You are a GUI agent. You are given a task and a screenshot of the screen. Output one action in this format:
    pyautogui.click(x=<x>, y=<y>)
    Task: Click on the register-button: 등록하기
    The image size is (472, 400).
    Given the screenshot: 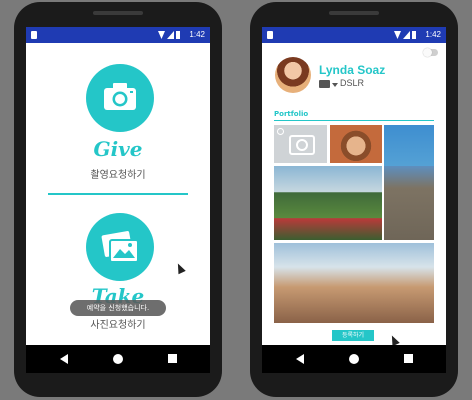 What is the action you would take?
    pyautogui.click(x=353, y=335)
    